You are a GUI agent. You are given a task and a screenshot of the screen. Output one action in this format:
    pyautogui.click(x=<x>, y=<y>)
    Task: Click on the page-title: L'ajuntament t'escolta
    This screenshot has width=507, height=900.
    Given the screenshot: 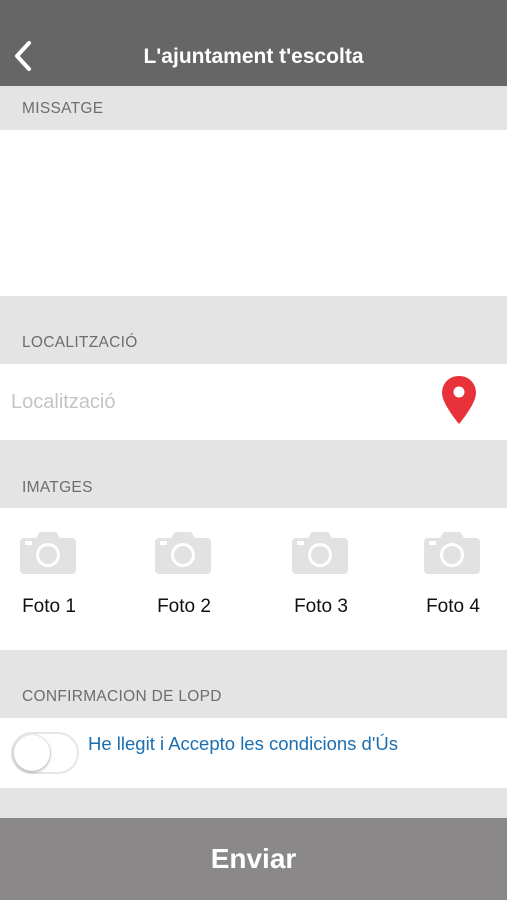 What is the action you would take?
    pyautogui.click(x=253, y=56)
    